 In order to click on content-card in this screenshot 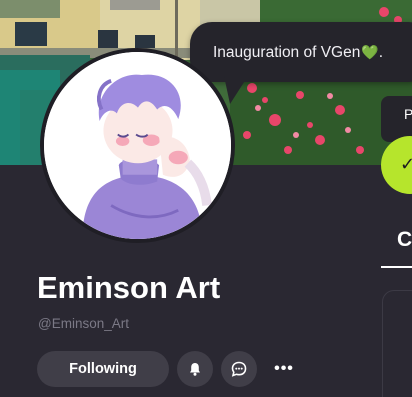, I will do `click(397, 343)`.